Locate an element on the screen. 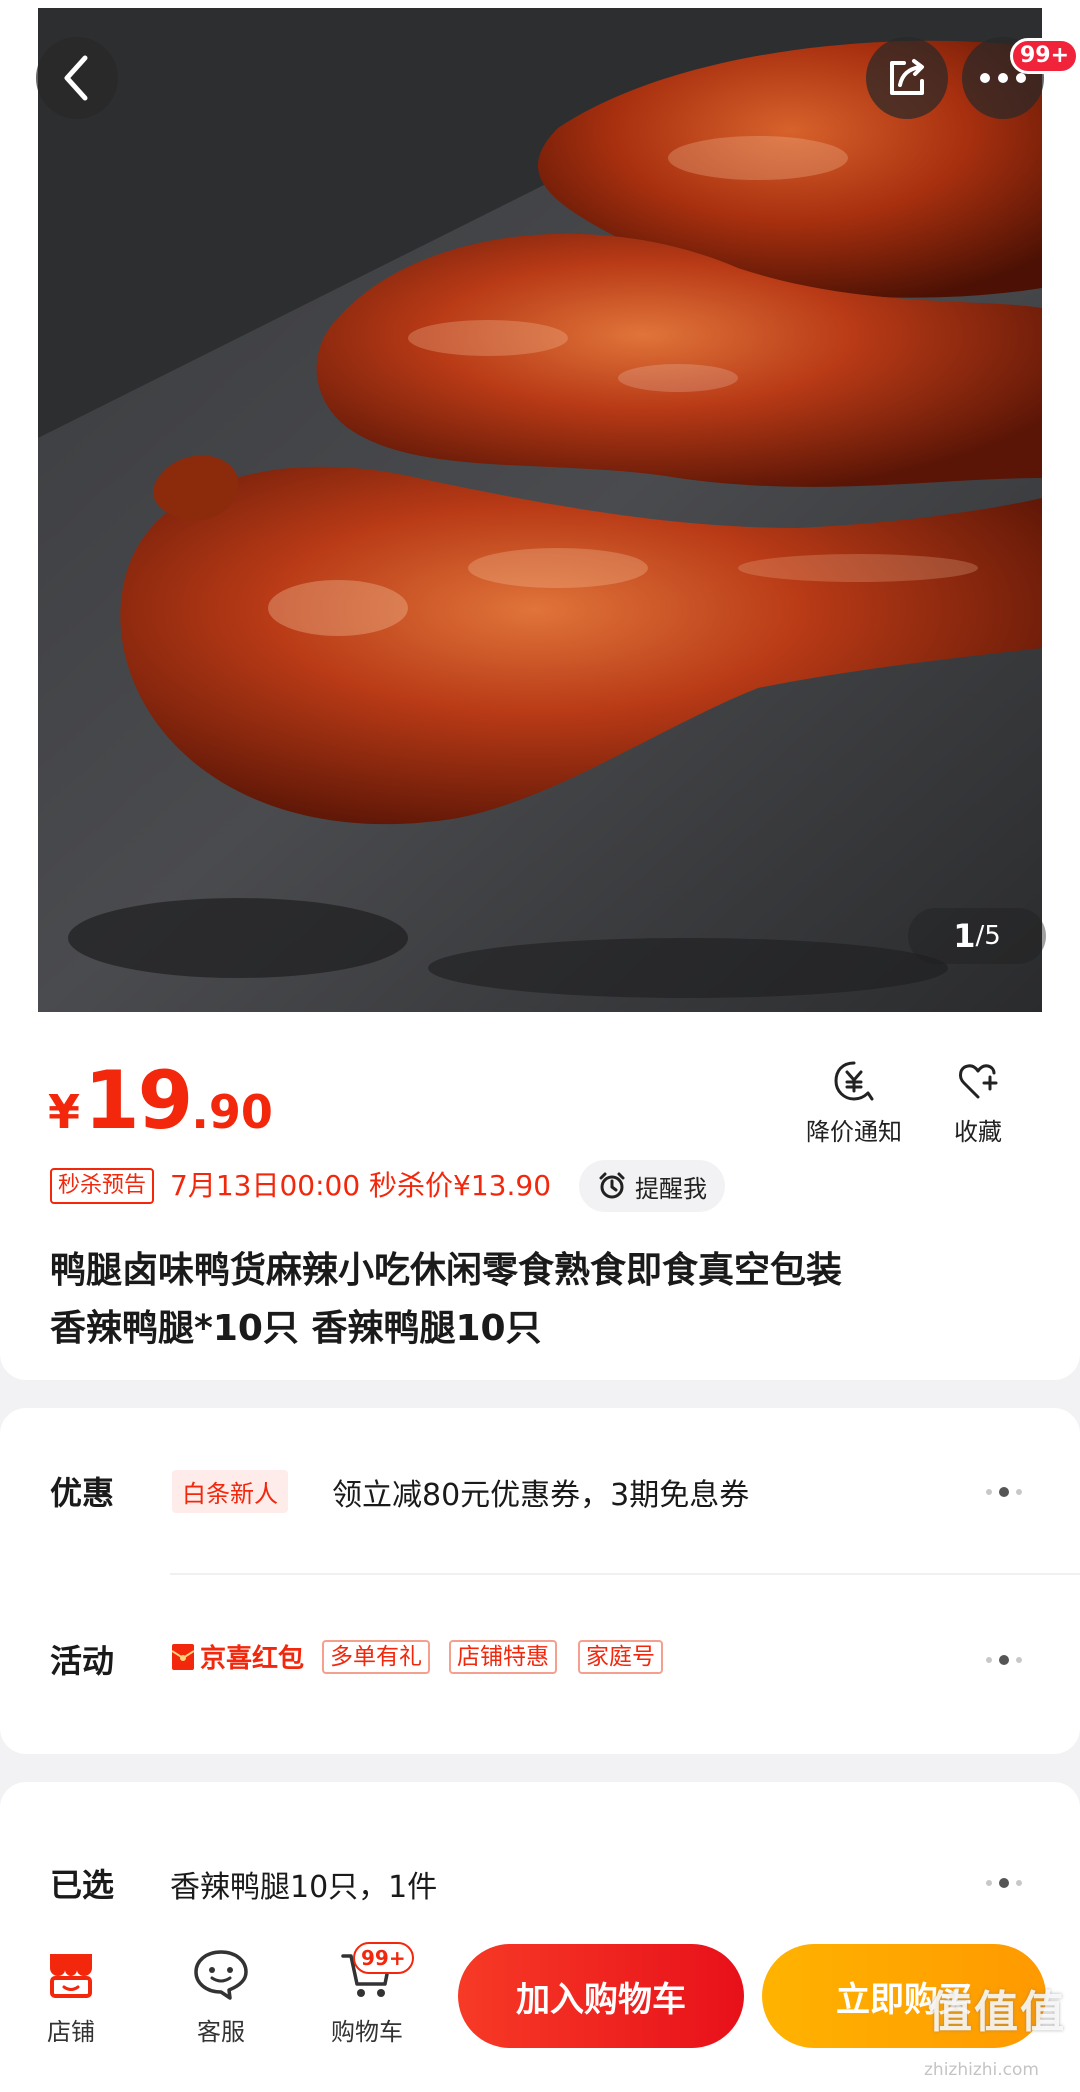 The height and width of the screenshot is (2092, 1080). flash-sale-row: 秒杀预告 7月13日00:00 秒杀价¥13.90 提醒我 is located at coordinates (388, 1186).